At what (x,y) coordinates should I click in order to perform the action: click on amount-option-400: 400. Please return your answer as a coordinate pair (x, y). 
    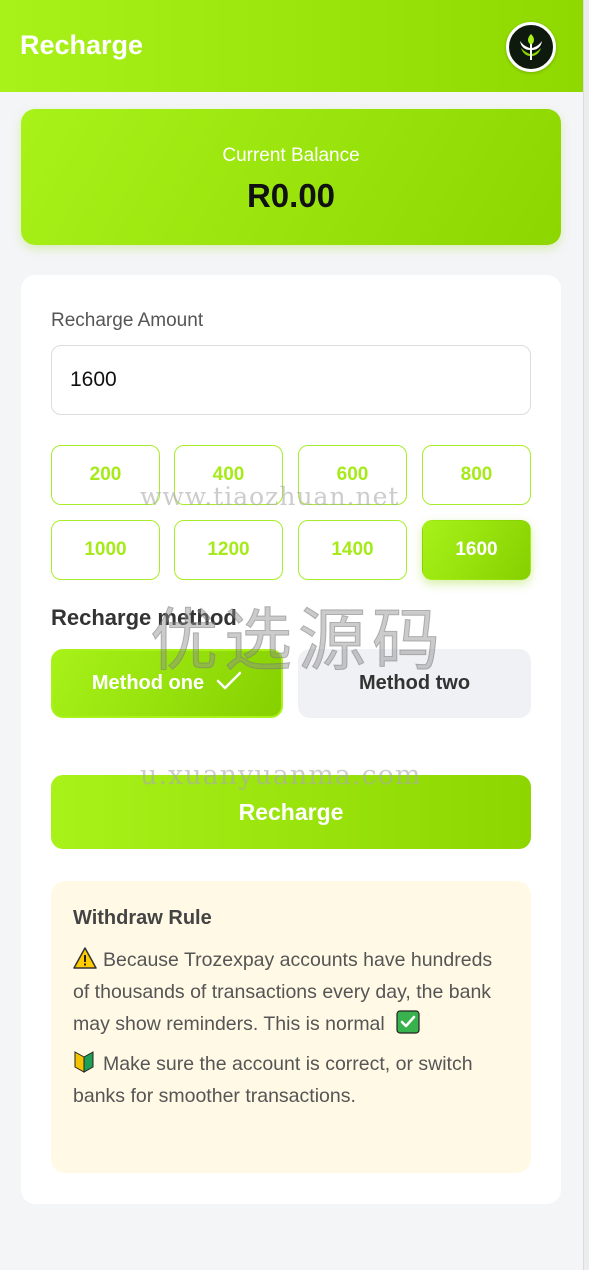
    Looking at the image, I should click on (228, 475).